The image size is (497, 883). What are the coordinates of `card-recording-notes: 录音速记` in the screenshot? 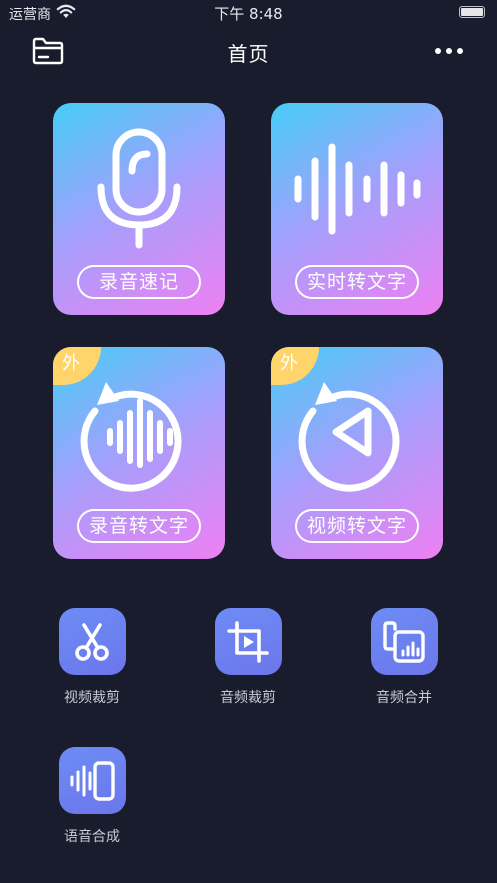 It's located at (139, 209).